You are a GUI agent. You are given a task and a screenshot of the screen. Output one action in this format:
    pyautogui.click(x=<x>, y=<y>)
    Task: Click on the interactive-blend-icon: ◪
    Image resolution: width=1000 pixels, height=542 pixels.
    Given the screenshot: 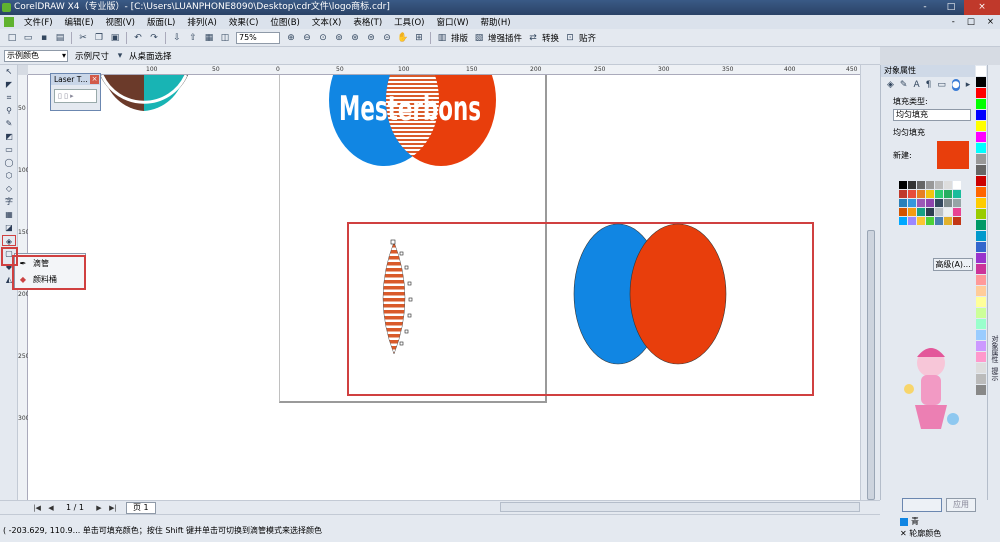 What is the action you would take?
    pyautogui.click(x=9, y=227)
    